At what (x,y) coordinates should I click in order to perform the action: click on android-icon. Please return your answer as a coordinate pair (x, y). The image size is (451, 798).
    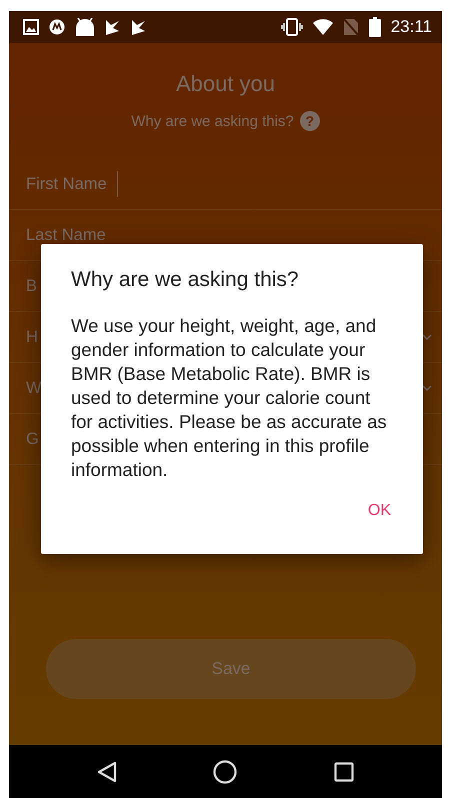
    Looking at the image, I should click on (85, 27).